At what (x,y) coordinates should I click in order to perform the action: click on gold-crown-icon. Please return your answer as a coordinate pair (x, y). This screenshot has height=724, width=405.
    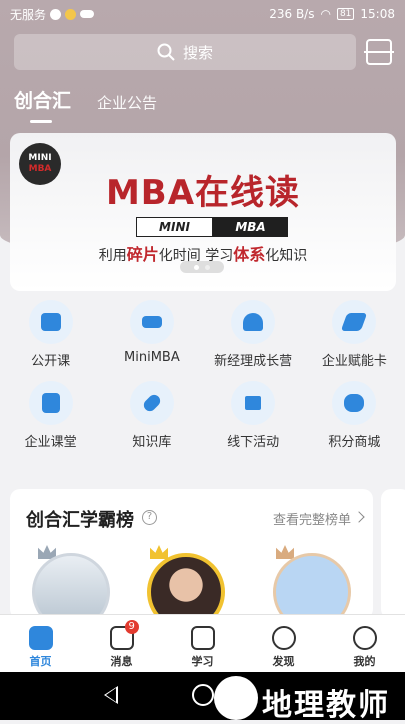
    Looking at the image, I should click on (159, 552).